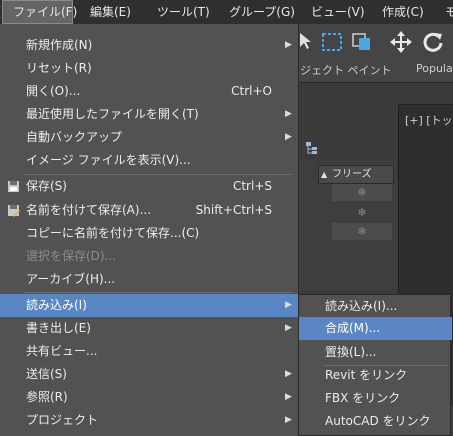 Image resolution: width=453 pixels, height=436 pixels. What do you see at coordinates (14, 211) in the screenshot?
I see `save-as-icon` at bounding box center [14, 211].